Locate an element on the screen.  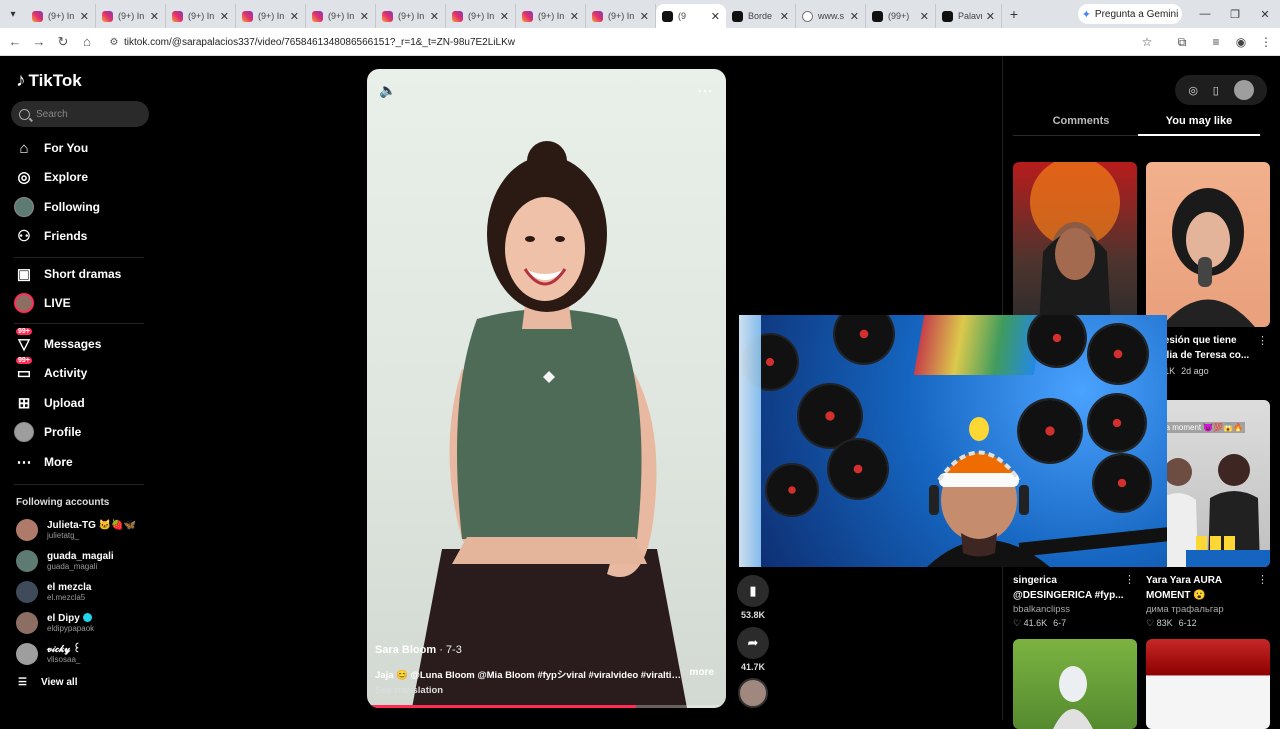
following-account: el mezcla el.mezcla5 is located at coordinates (53, 592).